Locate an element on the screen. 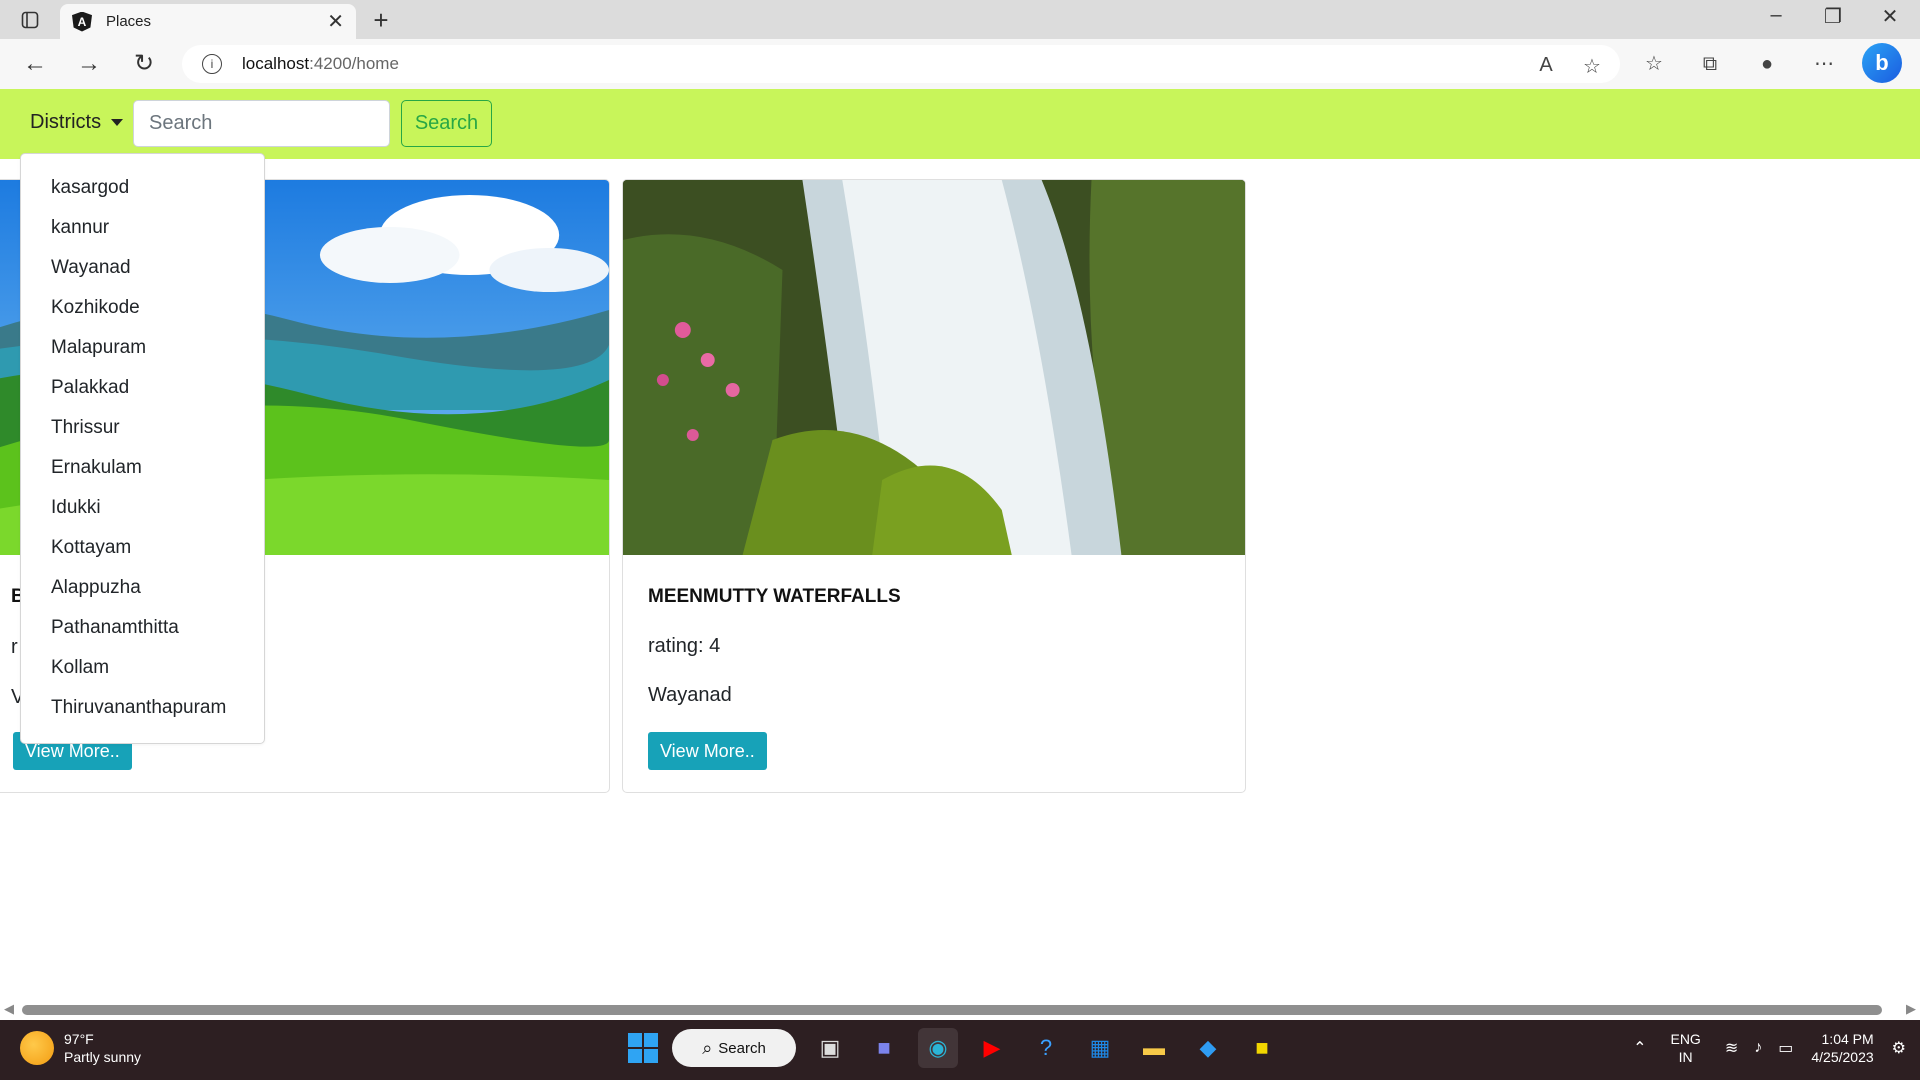 Image resolution: width=1920 pixels, height=1080 pixels. forward-icon: → is located at coordinates (89, 64).